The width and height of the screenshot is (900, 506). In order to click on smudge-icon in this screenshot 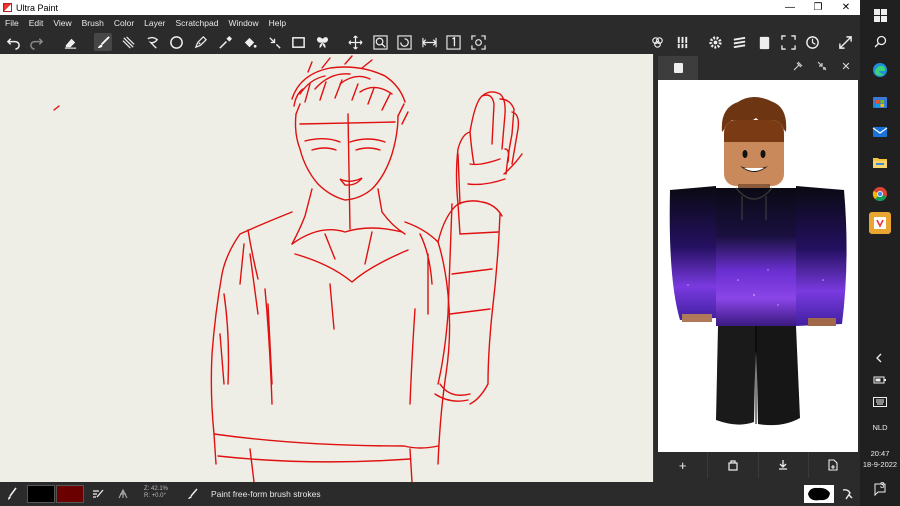, I will do `click(128, 42)`.